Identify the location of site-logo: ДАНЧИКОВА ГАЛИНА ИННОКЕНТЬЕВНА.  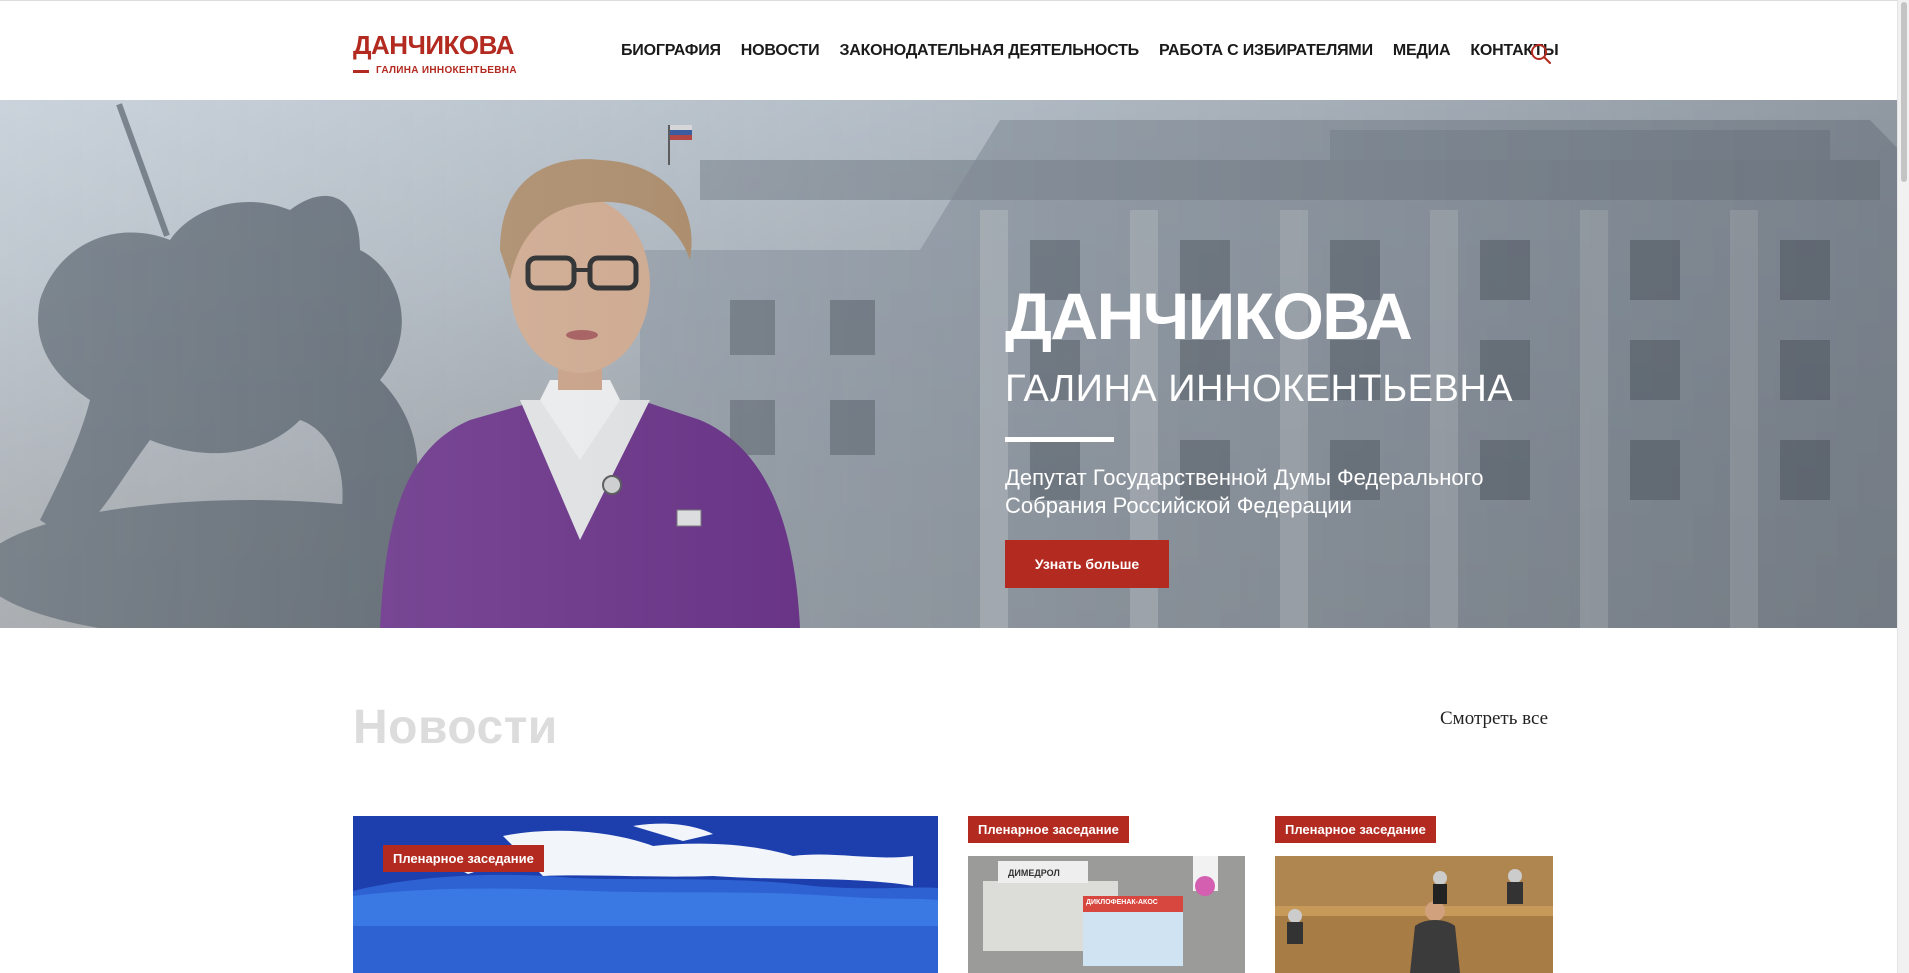
(435, 53).